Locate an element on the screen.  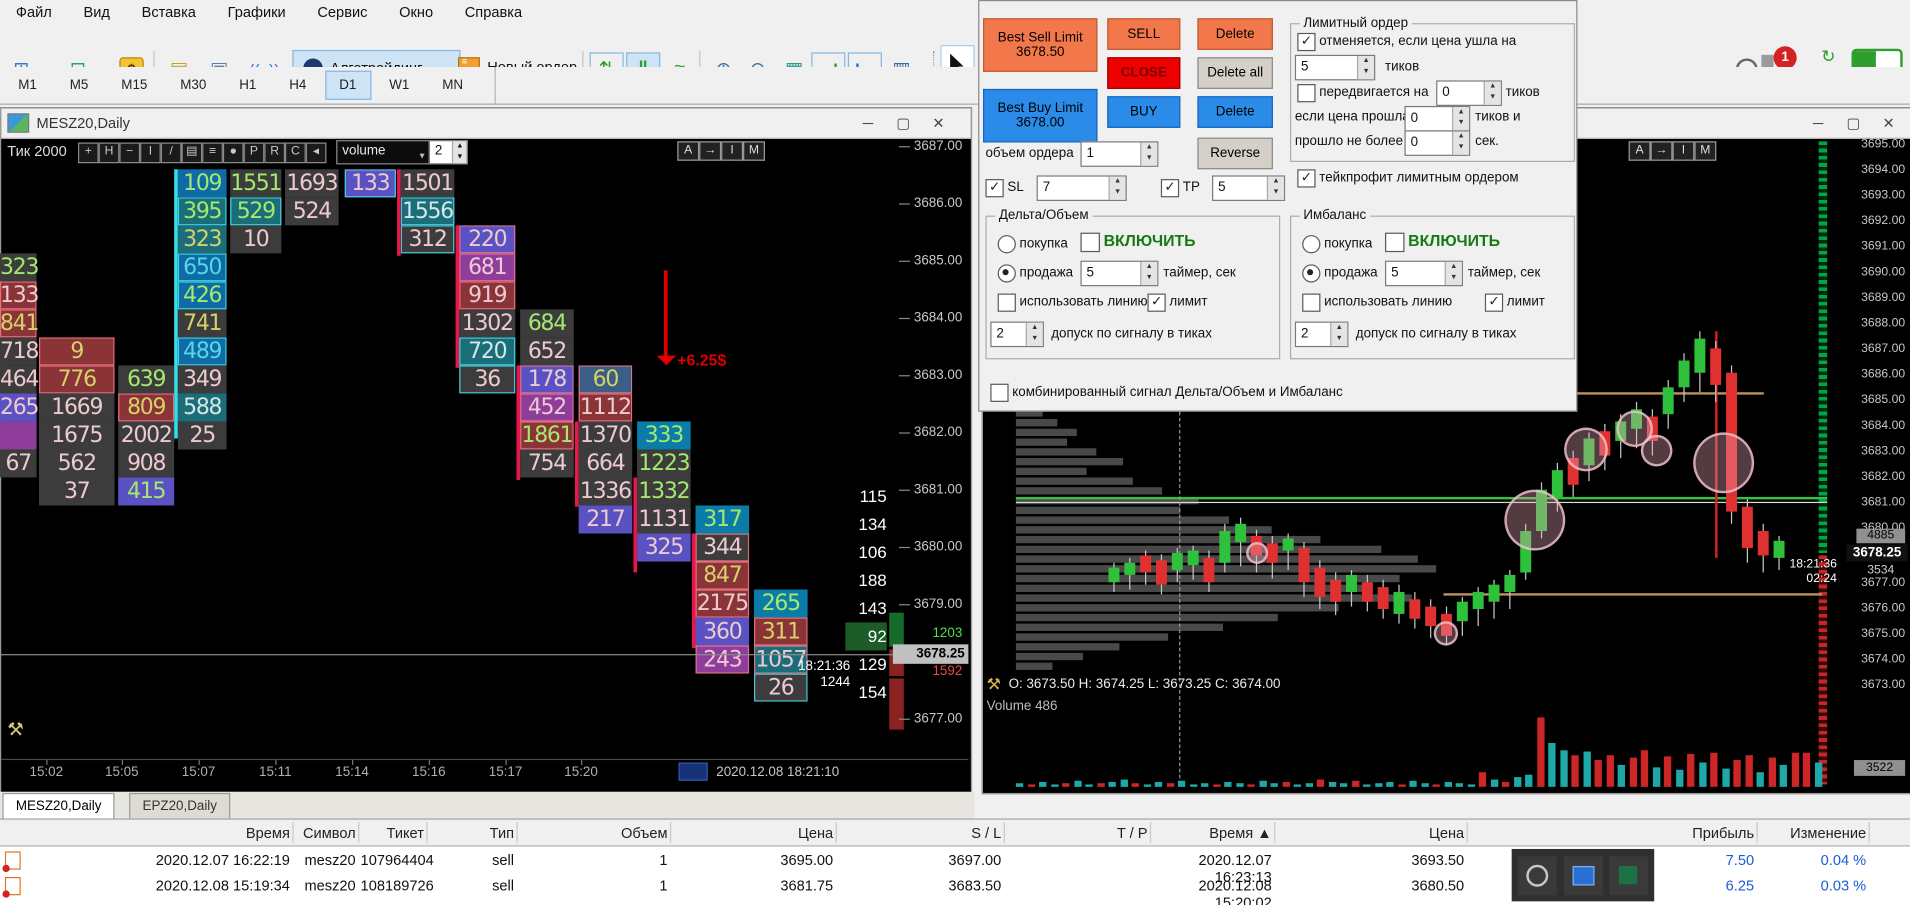
passed-ticks-stepper: 0 ▲ ▼ is located at coordinates (1437, 118).